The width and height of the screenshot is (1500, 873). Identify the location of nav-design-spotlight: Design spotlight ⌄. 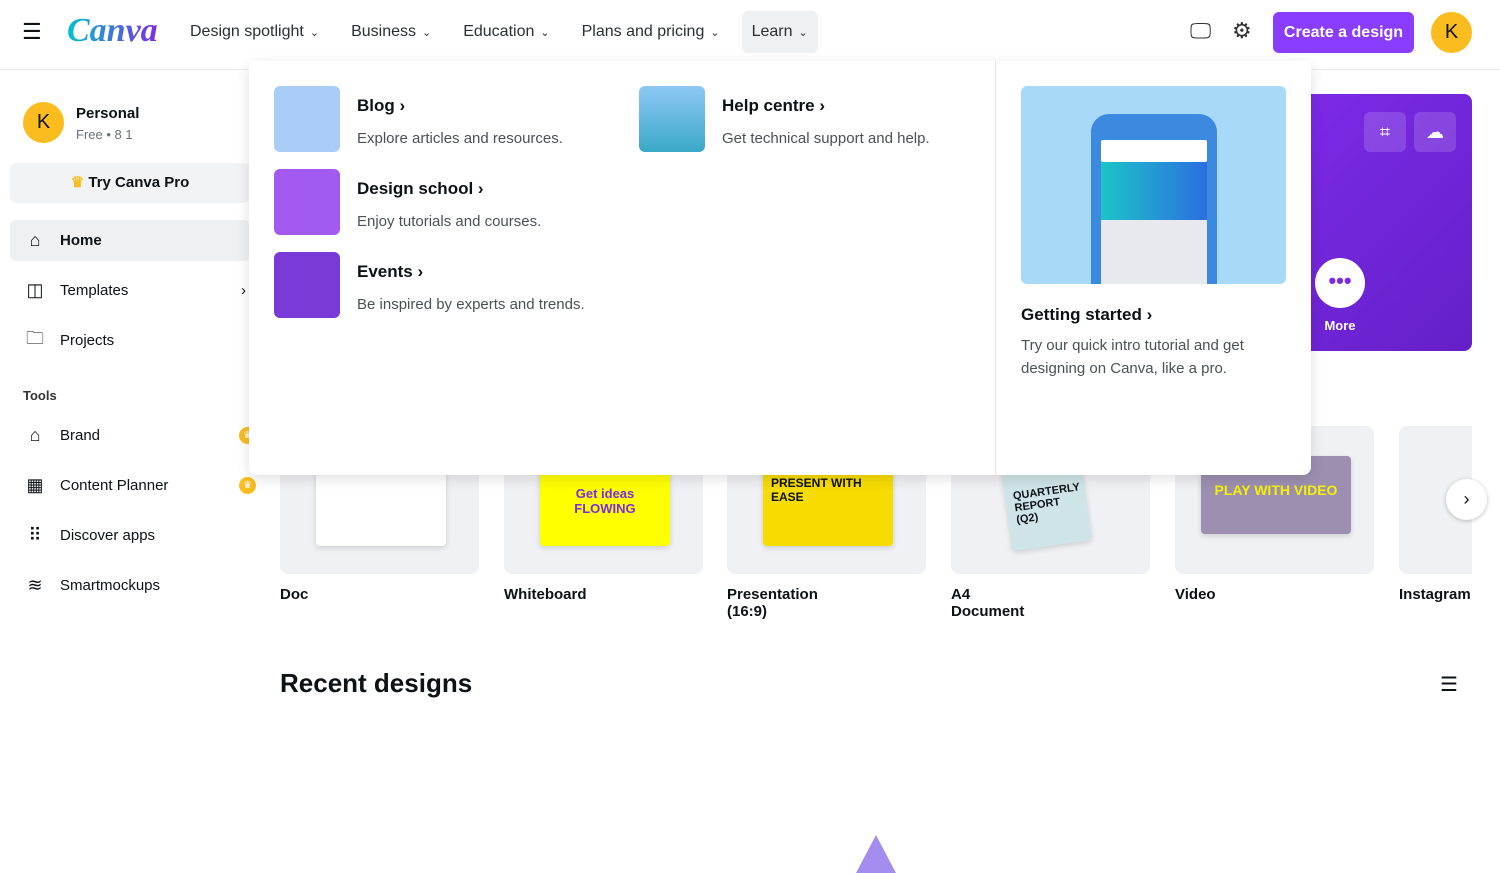
(254, 32).